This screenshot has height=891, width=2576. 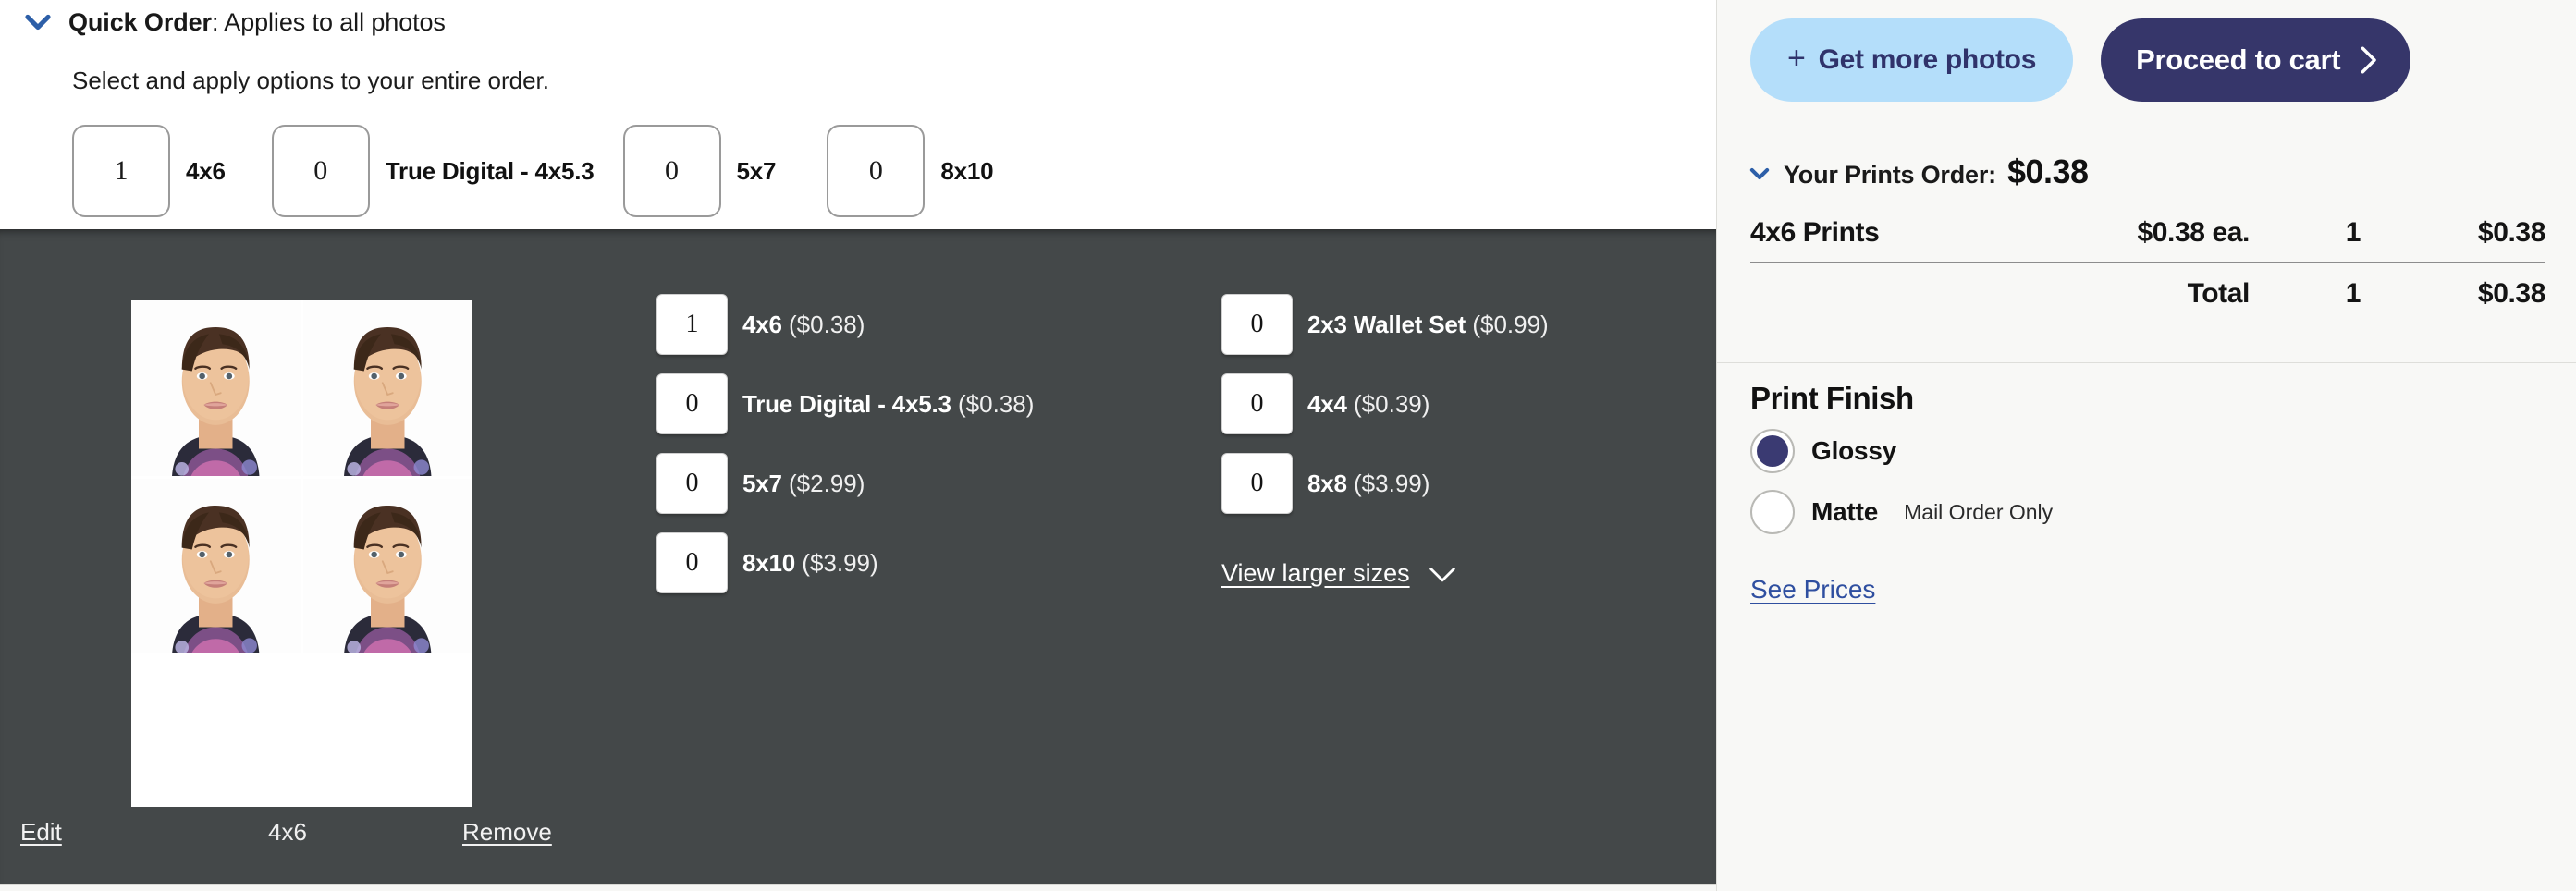 What do you see at coordinates (320, 171) in the screenshot?
I see `quick-order-qty-input-true-digital: 0` at bounding box center [320, 171].